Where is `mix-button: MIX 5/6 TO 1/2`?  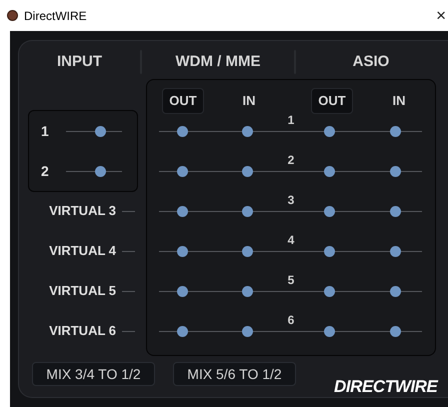 mix-button: MIX 5/6 TO 1/2 is located at coordinates (234, 374).